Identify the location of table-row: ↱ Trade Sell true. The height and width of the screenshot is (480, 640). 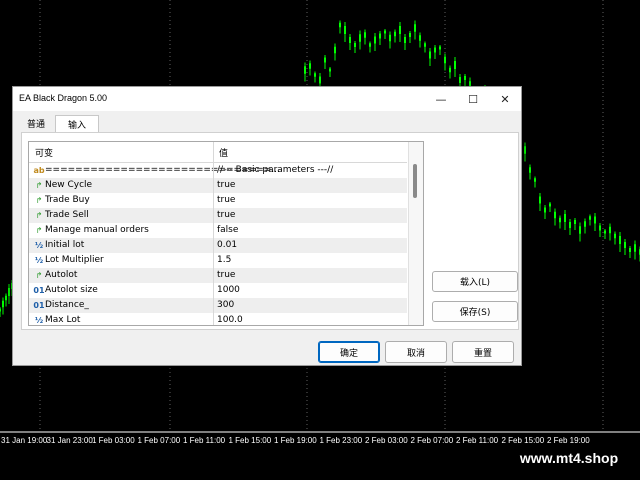
(218, 215).